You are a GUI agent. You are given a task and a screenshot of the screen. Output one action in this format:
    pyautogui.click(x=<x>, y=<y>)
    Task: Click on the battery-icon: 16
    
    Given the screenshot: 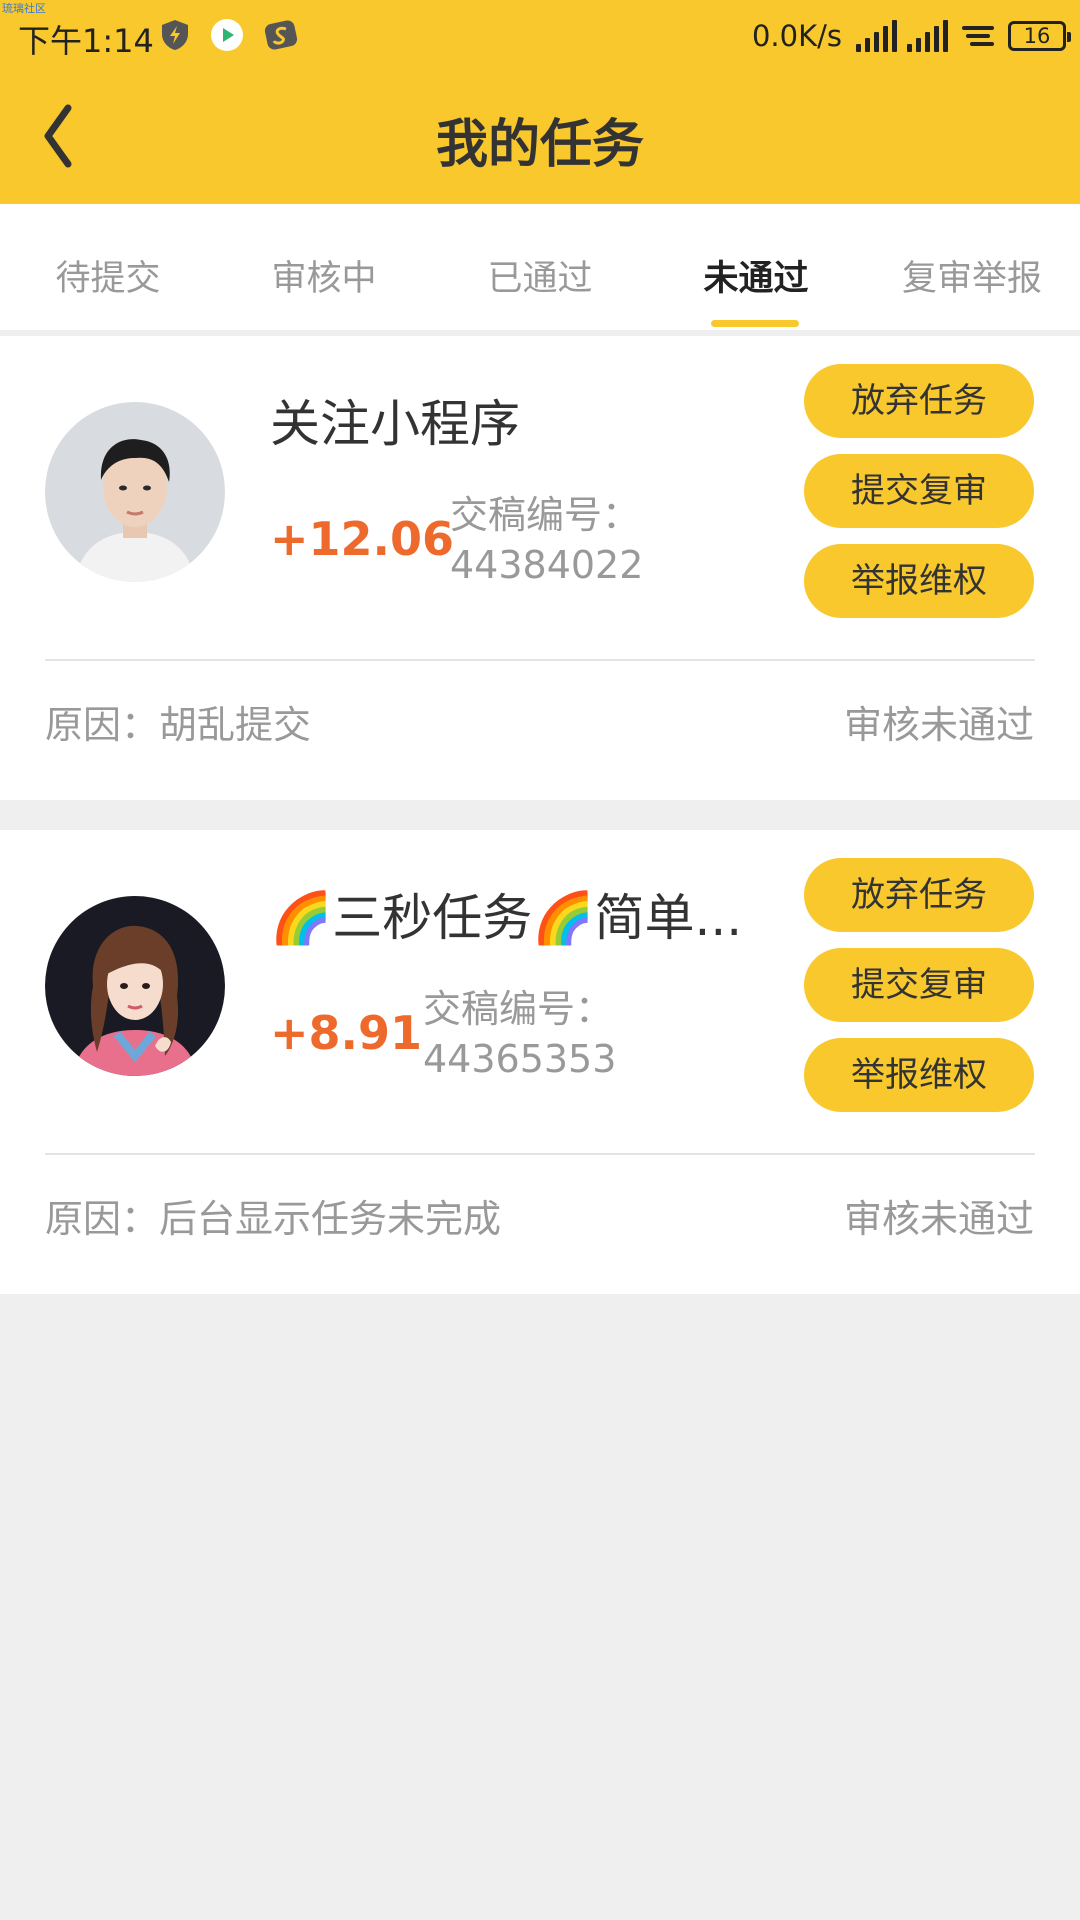 What is the action you would take?
    pyautogui.click(x=1039, y=36)
    